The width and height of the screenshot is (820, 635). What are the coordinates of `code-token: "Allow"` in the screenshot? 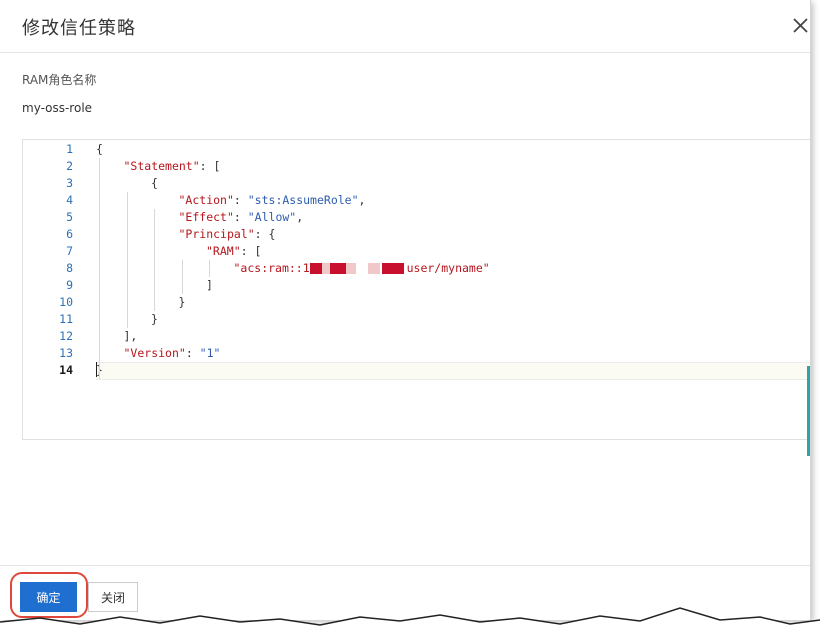 It's located at (272, 217).